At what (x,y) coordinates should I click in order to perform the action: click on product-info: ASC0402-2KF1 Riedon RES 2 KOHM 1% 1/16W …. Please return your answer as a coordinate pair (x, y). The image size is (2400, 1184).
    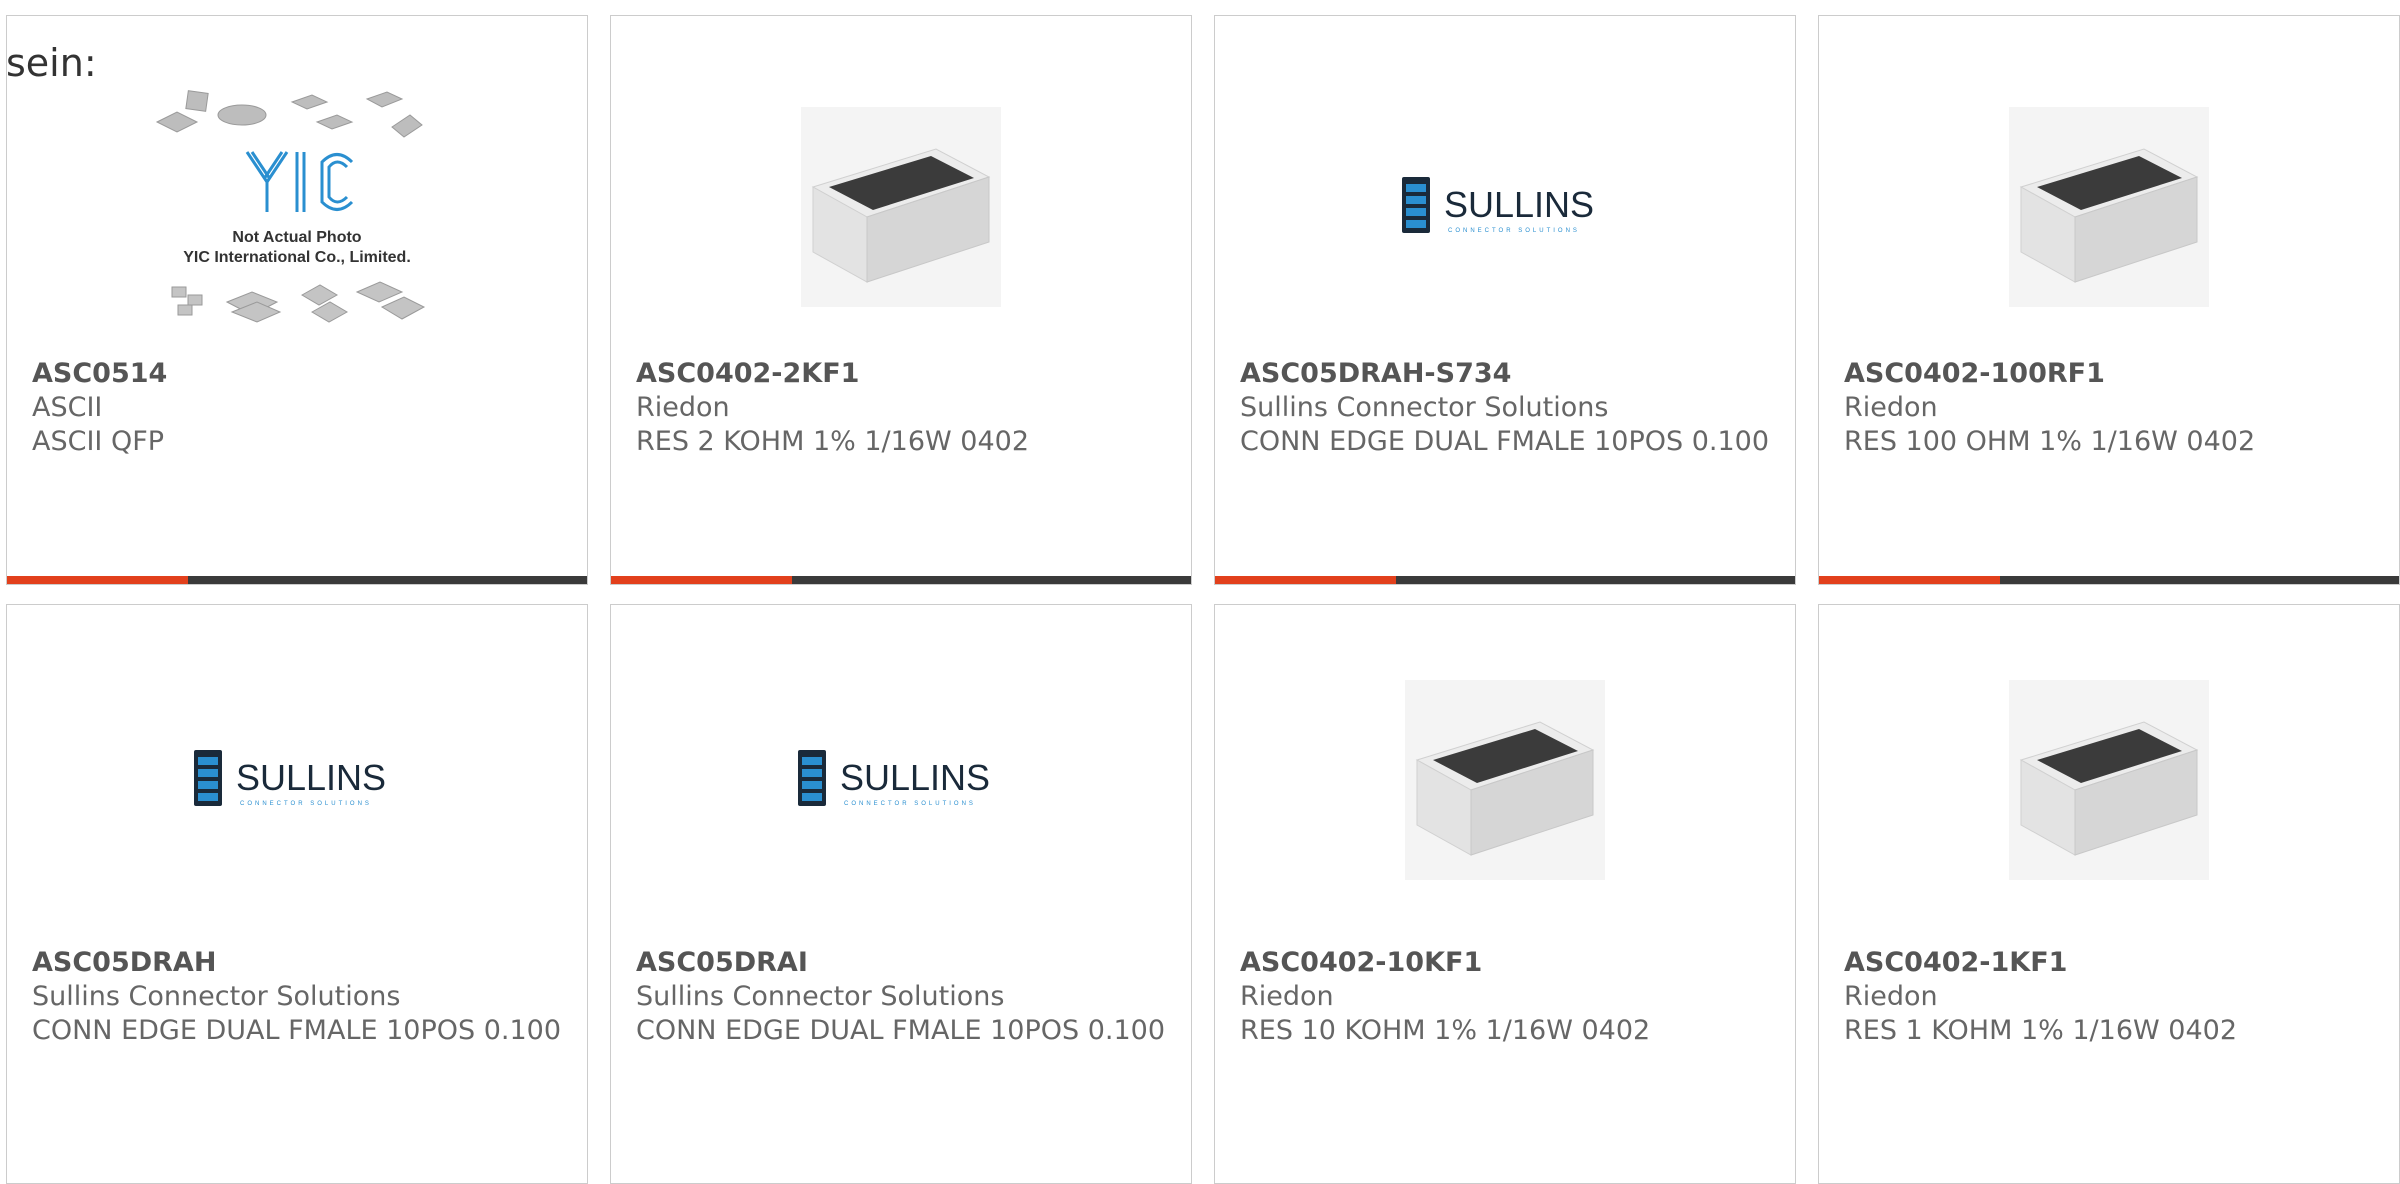
    Looking at the image, I should click on (901, 408).